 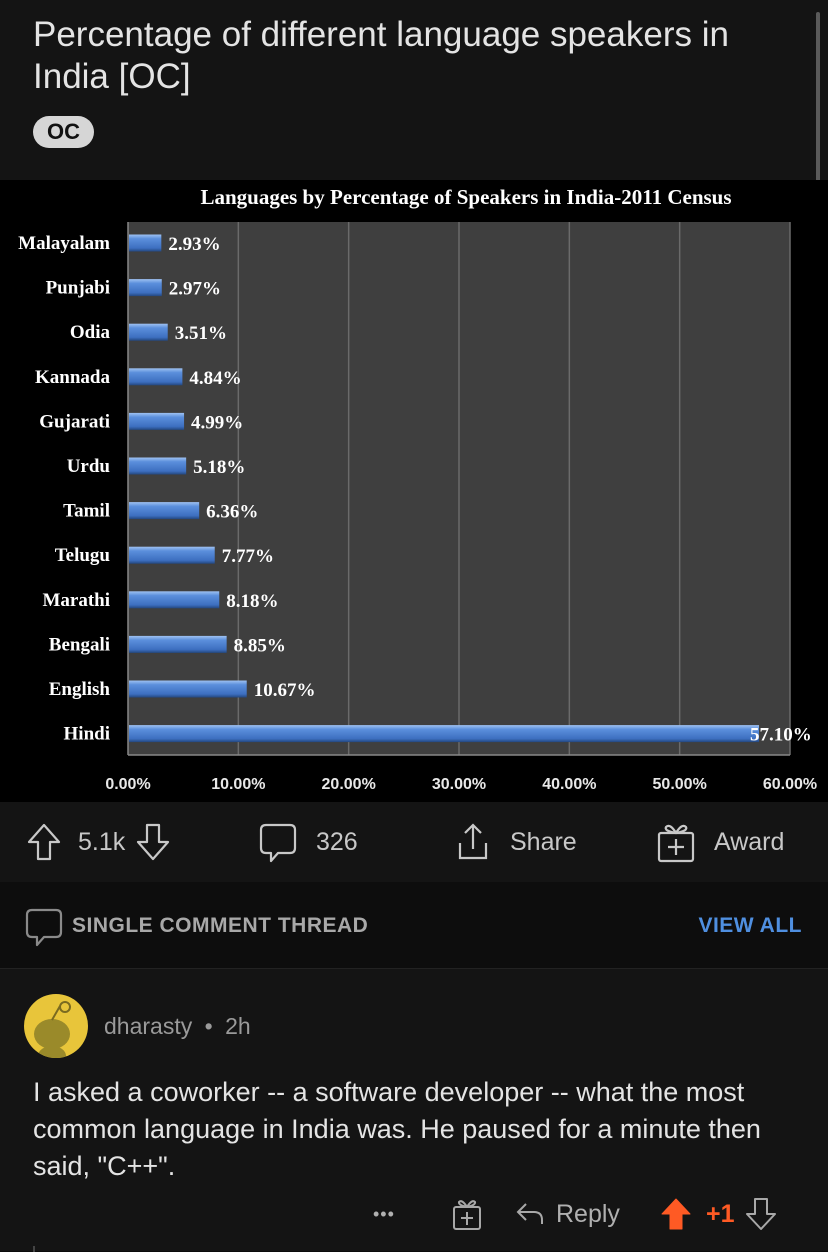 I want to click on category-label: Hindi, so click(x=87, y=734).